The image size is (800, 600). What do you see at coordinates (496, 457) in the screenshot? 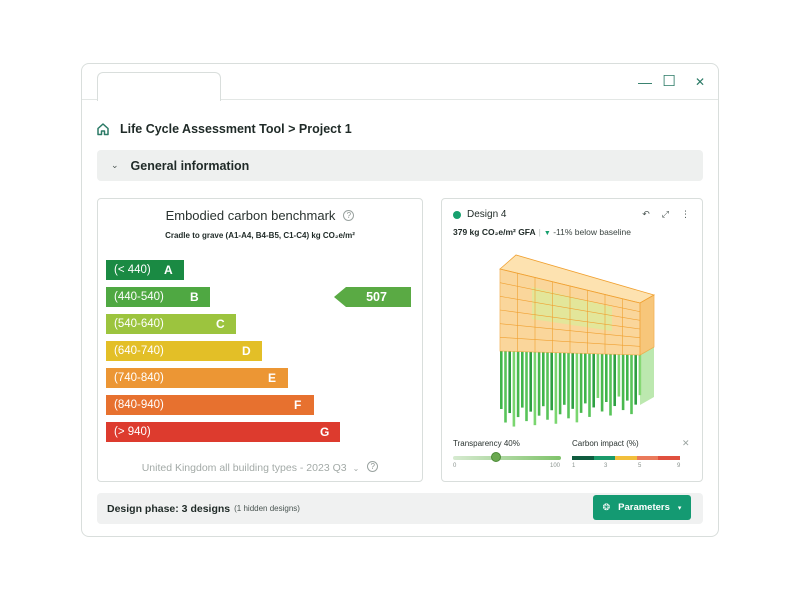
I see `transparency-slider-handle` at bounding box center [496, 457].